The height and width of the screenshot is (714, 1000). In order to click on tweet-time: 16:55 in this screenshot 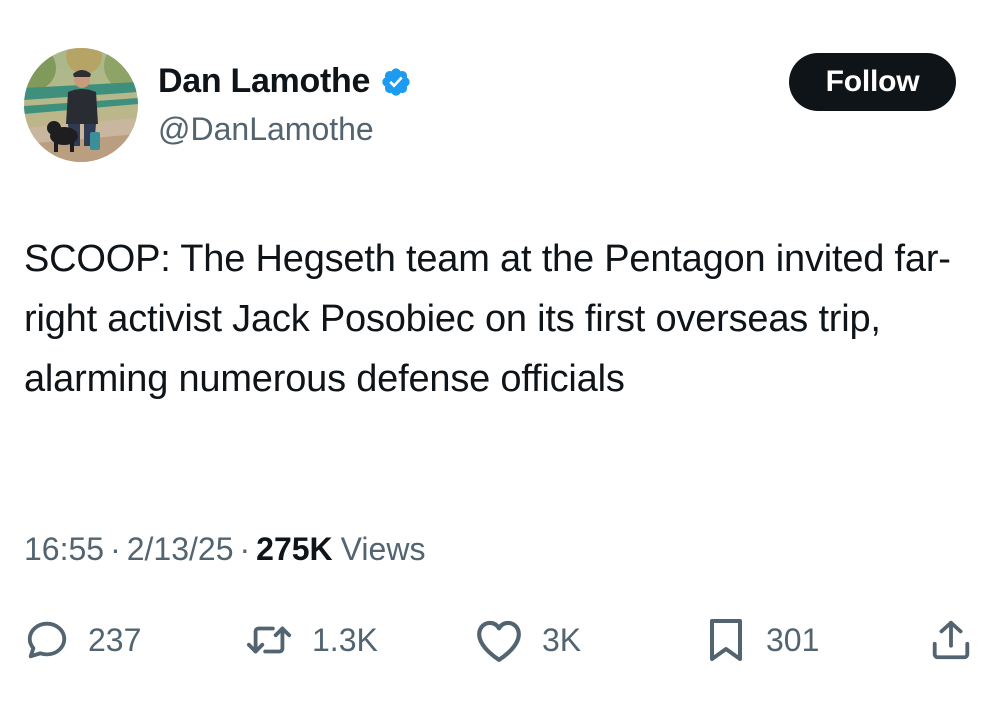, I will do `click(64, 549)`.